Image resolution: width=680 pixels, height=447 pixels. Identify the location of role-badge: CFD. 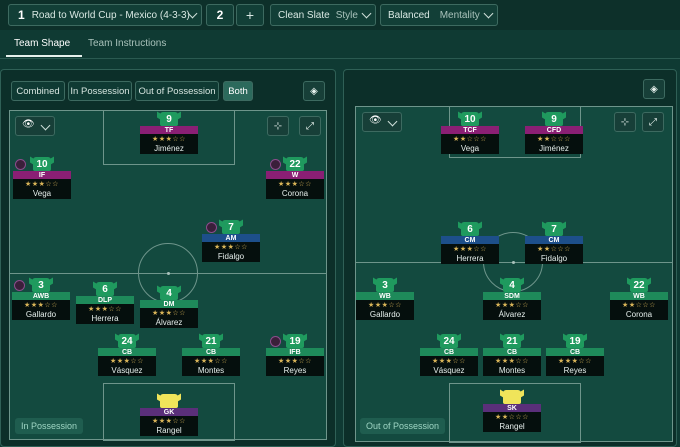
(554, 130).